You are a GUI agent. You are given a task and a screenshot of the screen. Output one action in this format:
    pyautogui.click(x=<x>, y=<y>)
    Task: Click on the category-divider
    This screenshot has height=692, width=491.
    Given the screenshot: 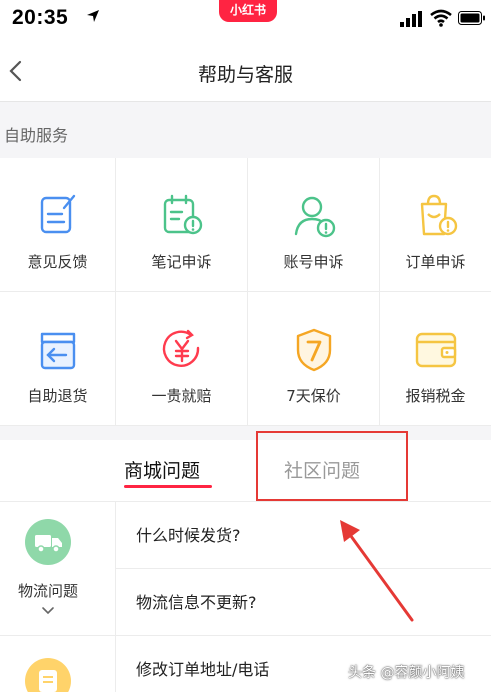 What is the action you would take?
    pyautogui.click(x=58, y=635)
    